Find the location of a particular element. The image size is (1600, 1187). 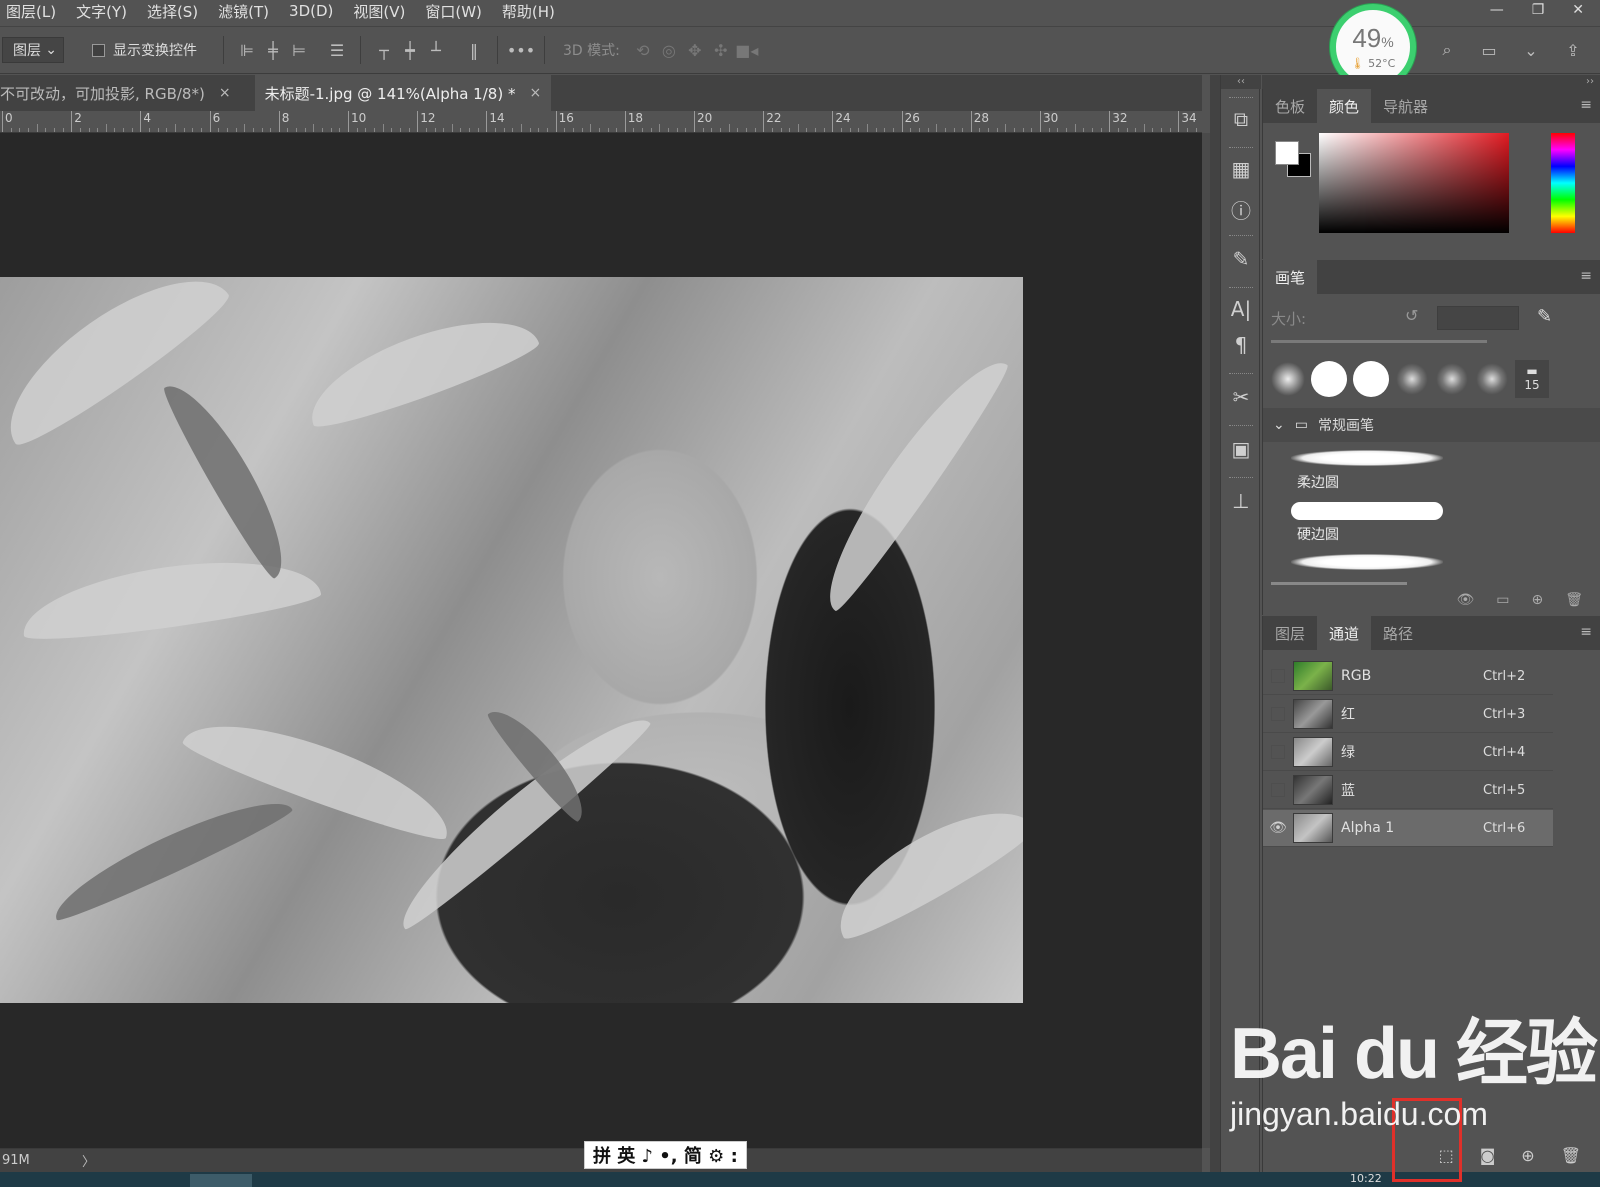

slide-3d-icon: ✣ is located at coordinates (721, 50).